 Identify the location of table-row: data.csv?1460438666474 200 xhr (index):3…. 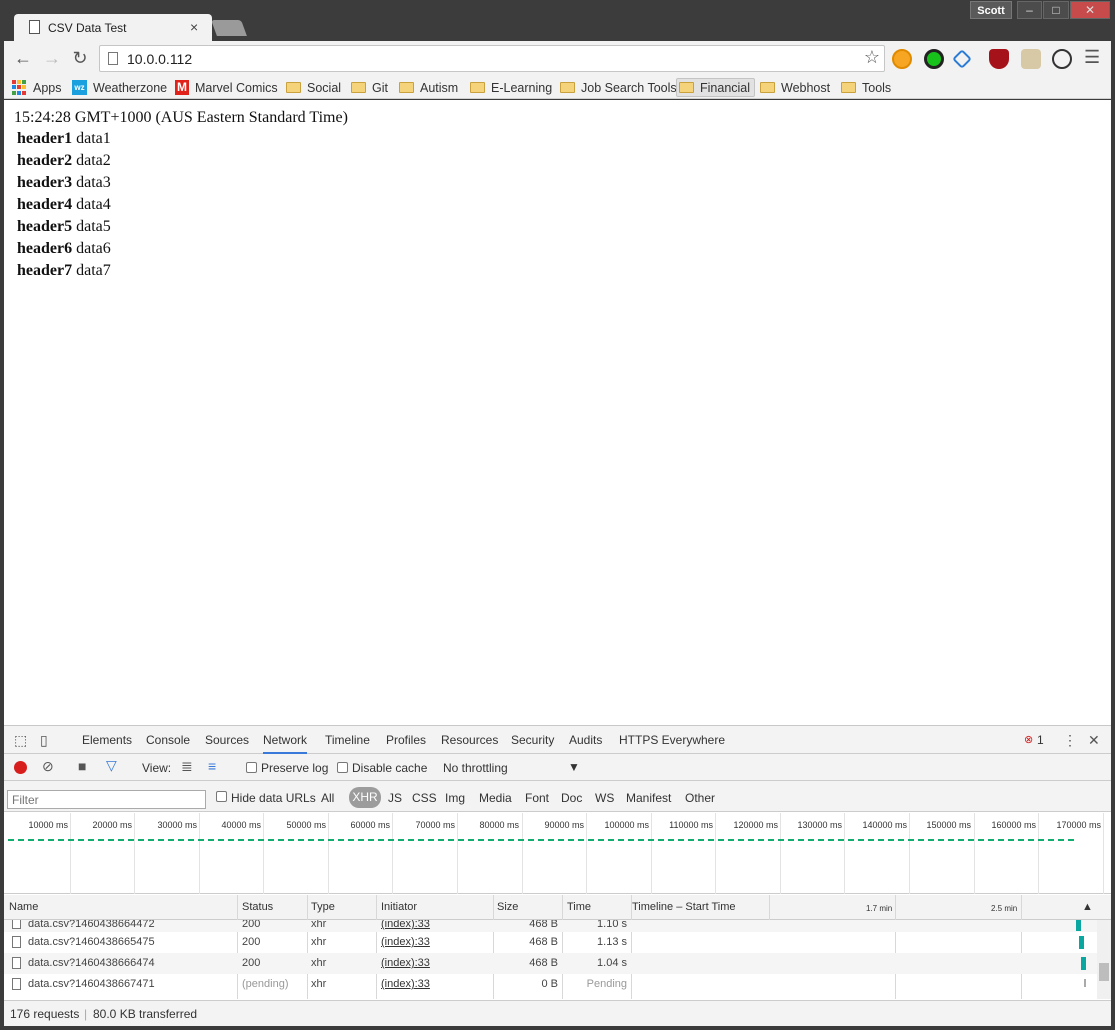
(550, 963).